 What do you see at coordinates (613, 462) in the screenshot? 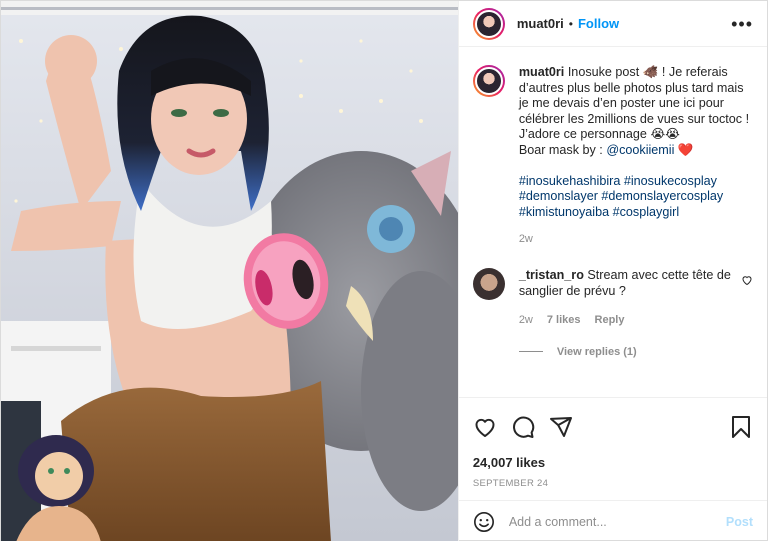
I see `like-count: 24,007 likes` at bounding box center [613, 462].